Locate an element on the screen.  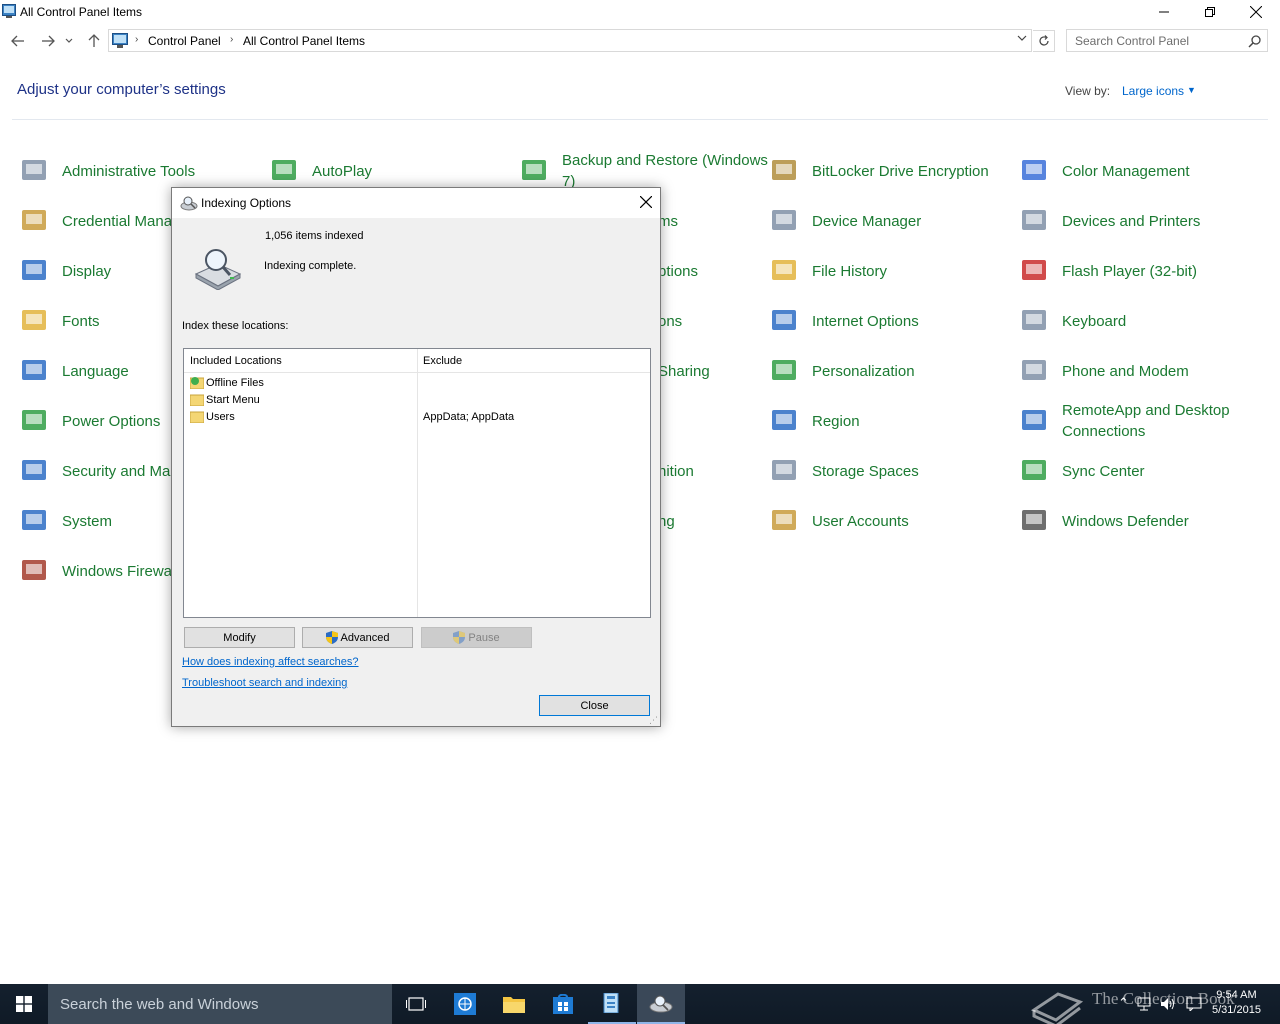
action-center-icon is located at coordinates (1194, 1004).